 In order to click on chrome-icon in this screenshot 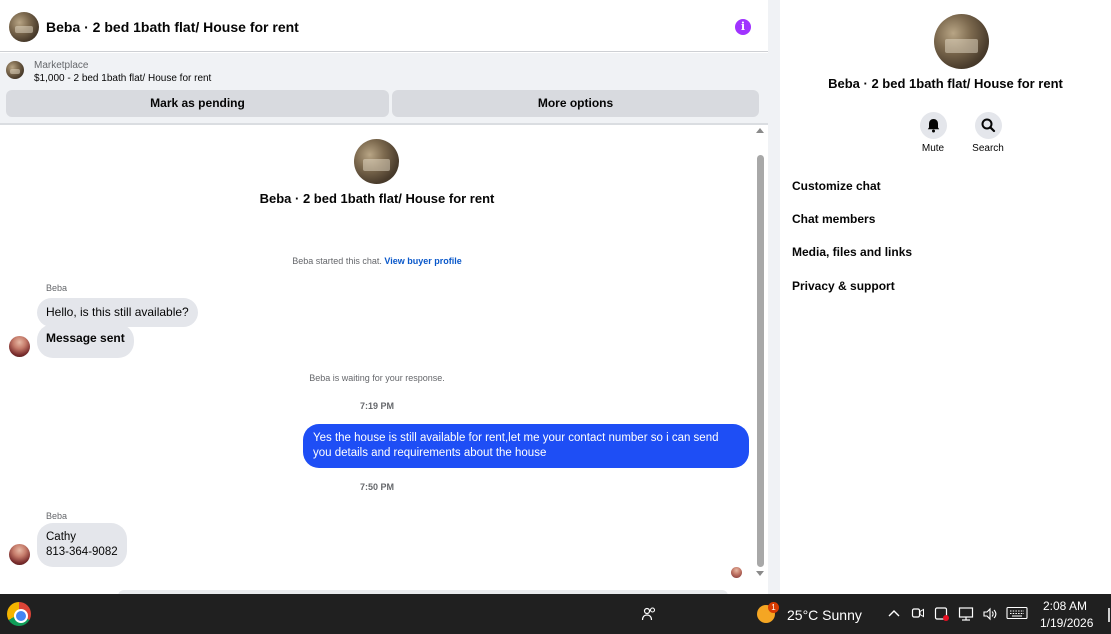, I will do `click(19, 614)`.